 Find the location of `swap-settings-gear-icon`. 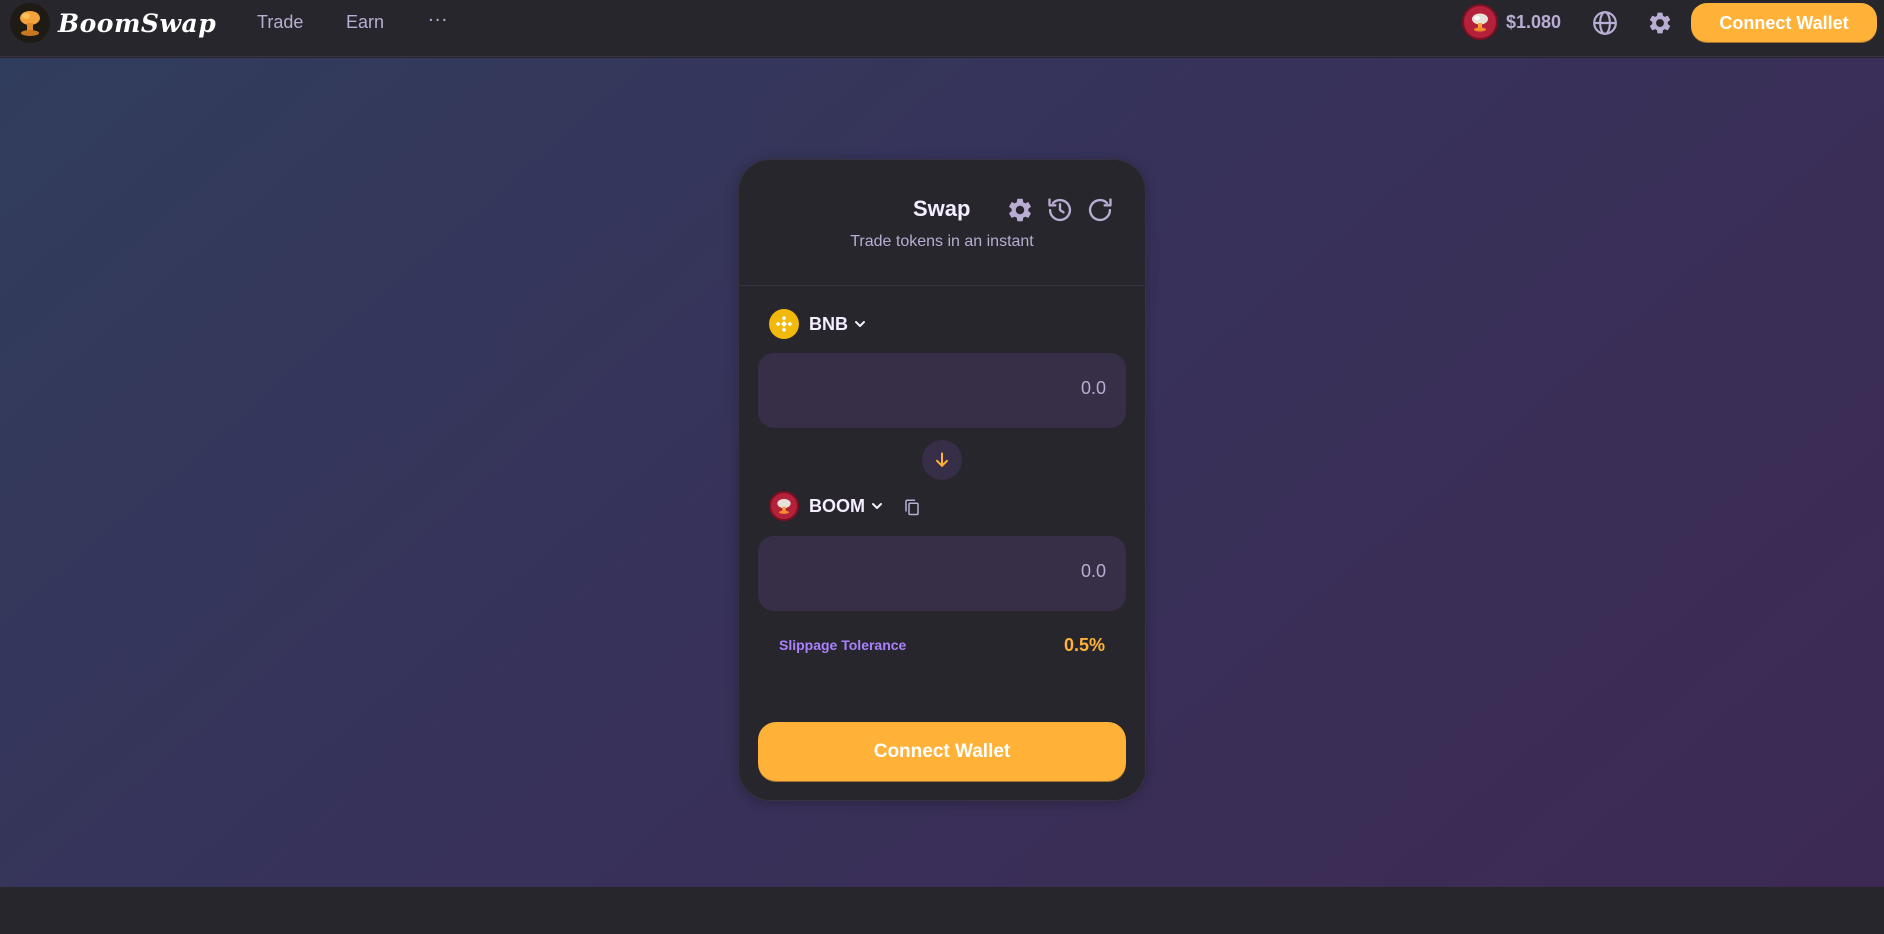

swap-settings-gear-icon is located at coordinates (1020, 210).